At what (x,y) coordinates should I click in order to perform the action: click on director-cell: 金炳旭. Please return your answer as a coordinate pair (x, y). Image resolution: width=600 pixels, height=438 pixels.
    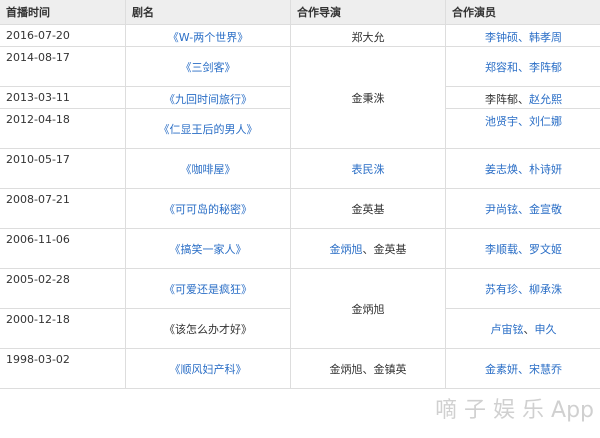
    Looking at the image, I should click on (368, 308).